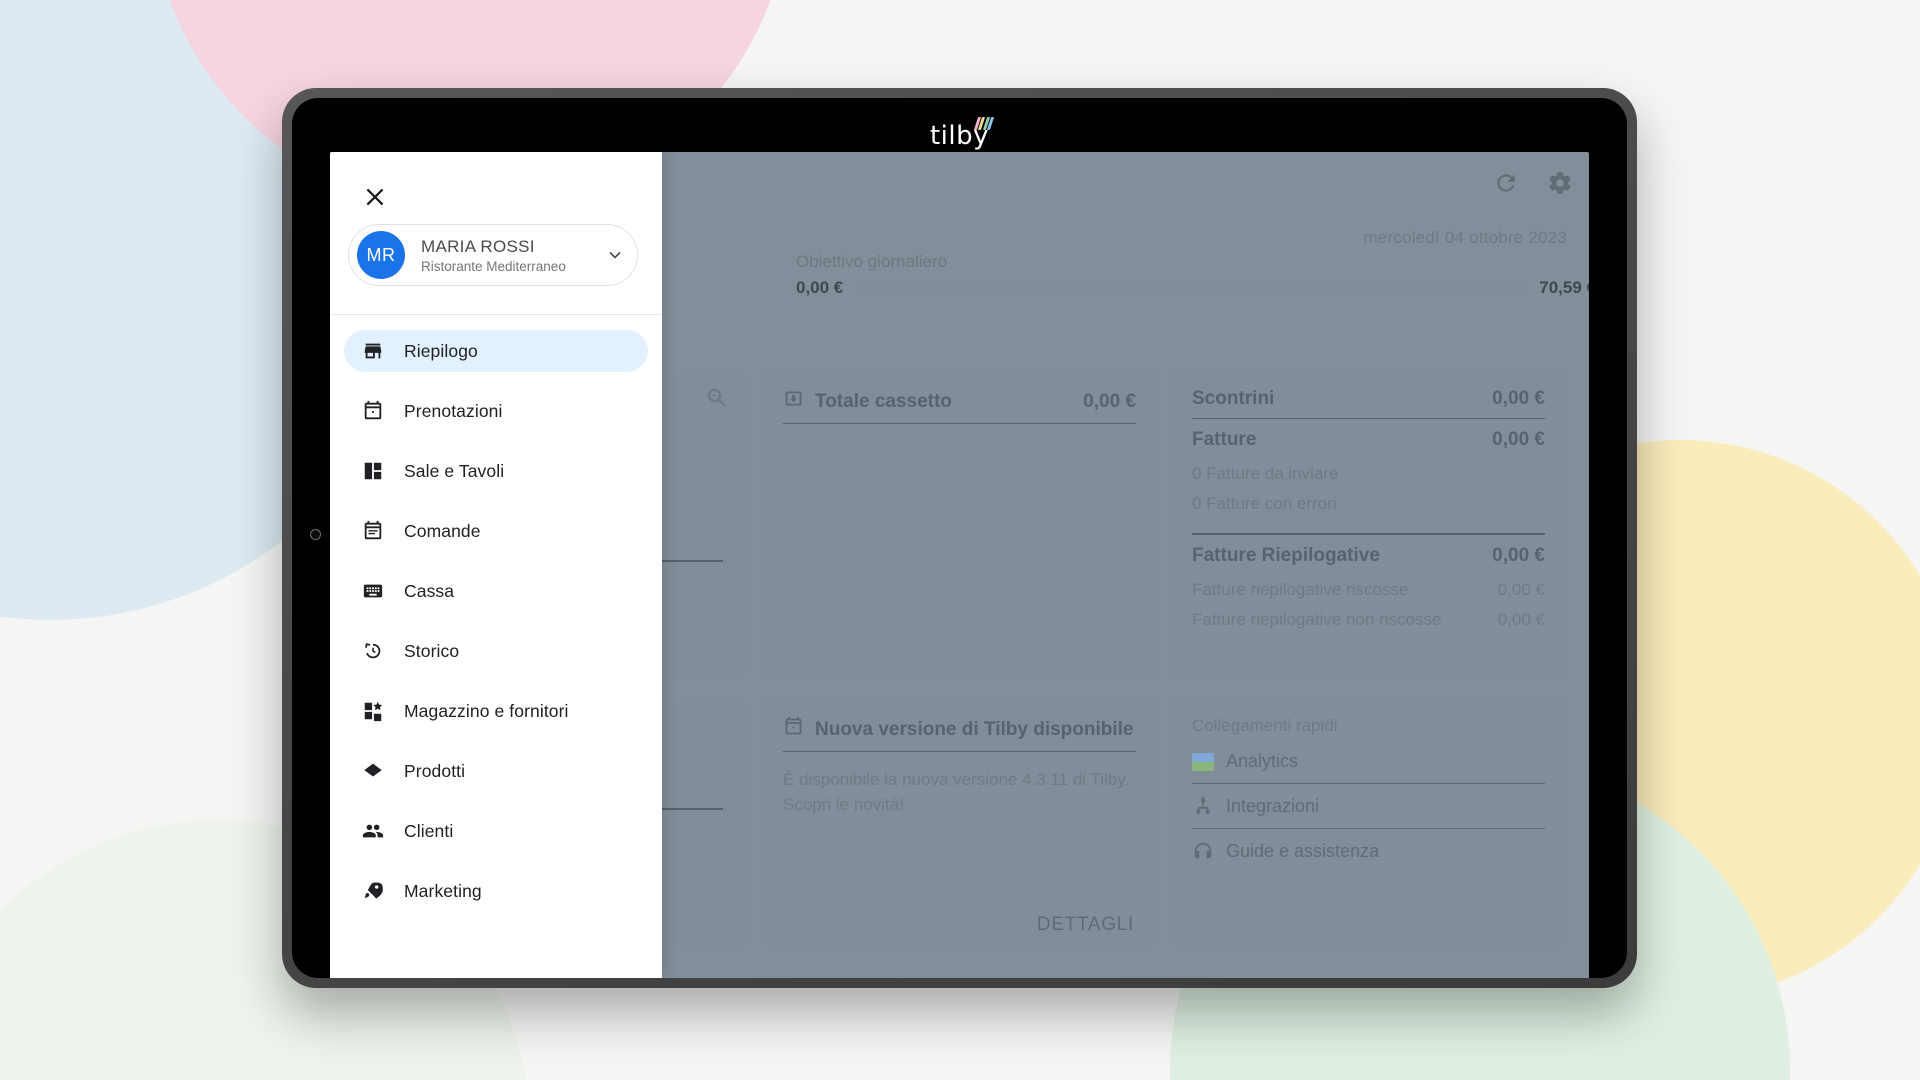  What do you see at coordinates (1265, 473) in the screenshot?
I see `invoices-to-send-label: 0 Fatture da inviare` at bounding box center [1265, 473].